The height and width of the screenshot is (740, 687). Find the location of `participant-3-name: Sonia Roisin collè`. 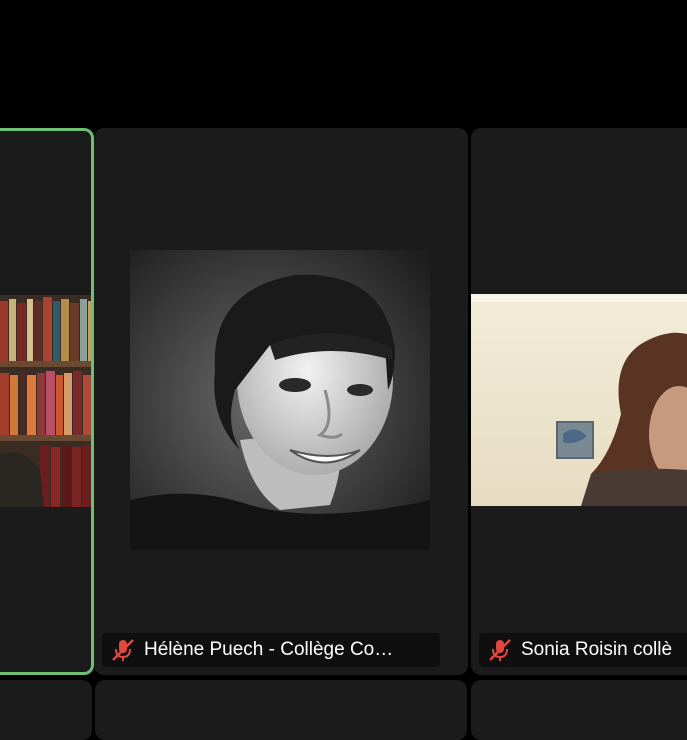

participant-3-name: Sonia Roisin collè is located at coordinates (597, 649).